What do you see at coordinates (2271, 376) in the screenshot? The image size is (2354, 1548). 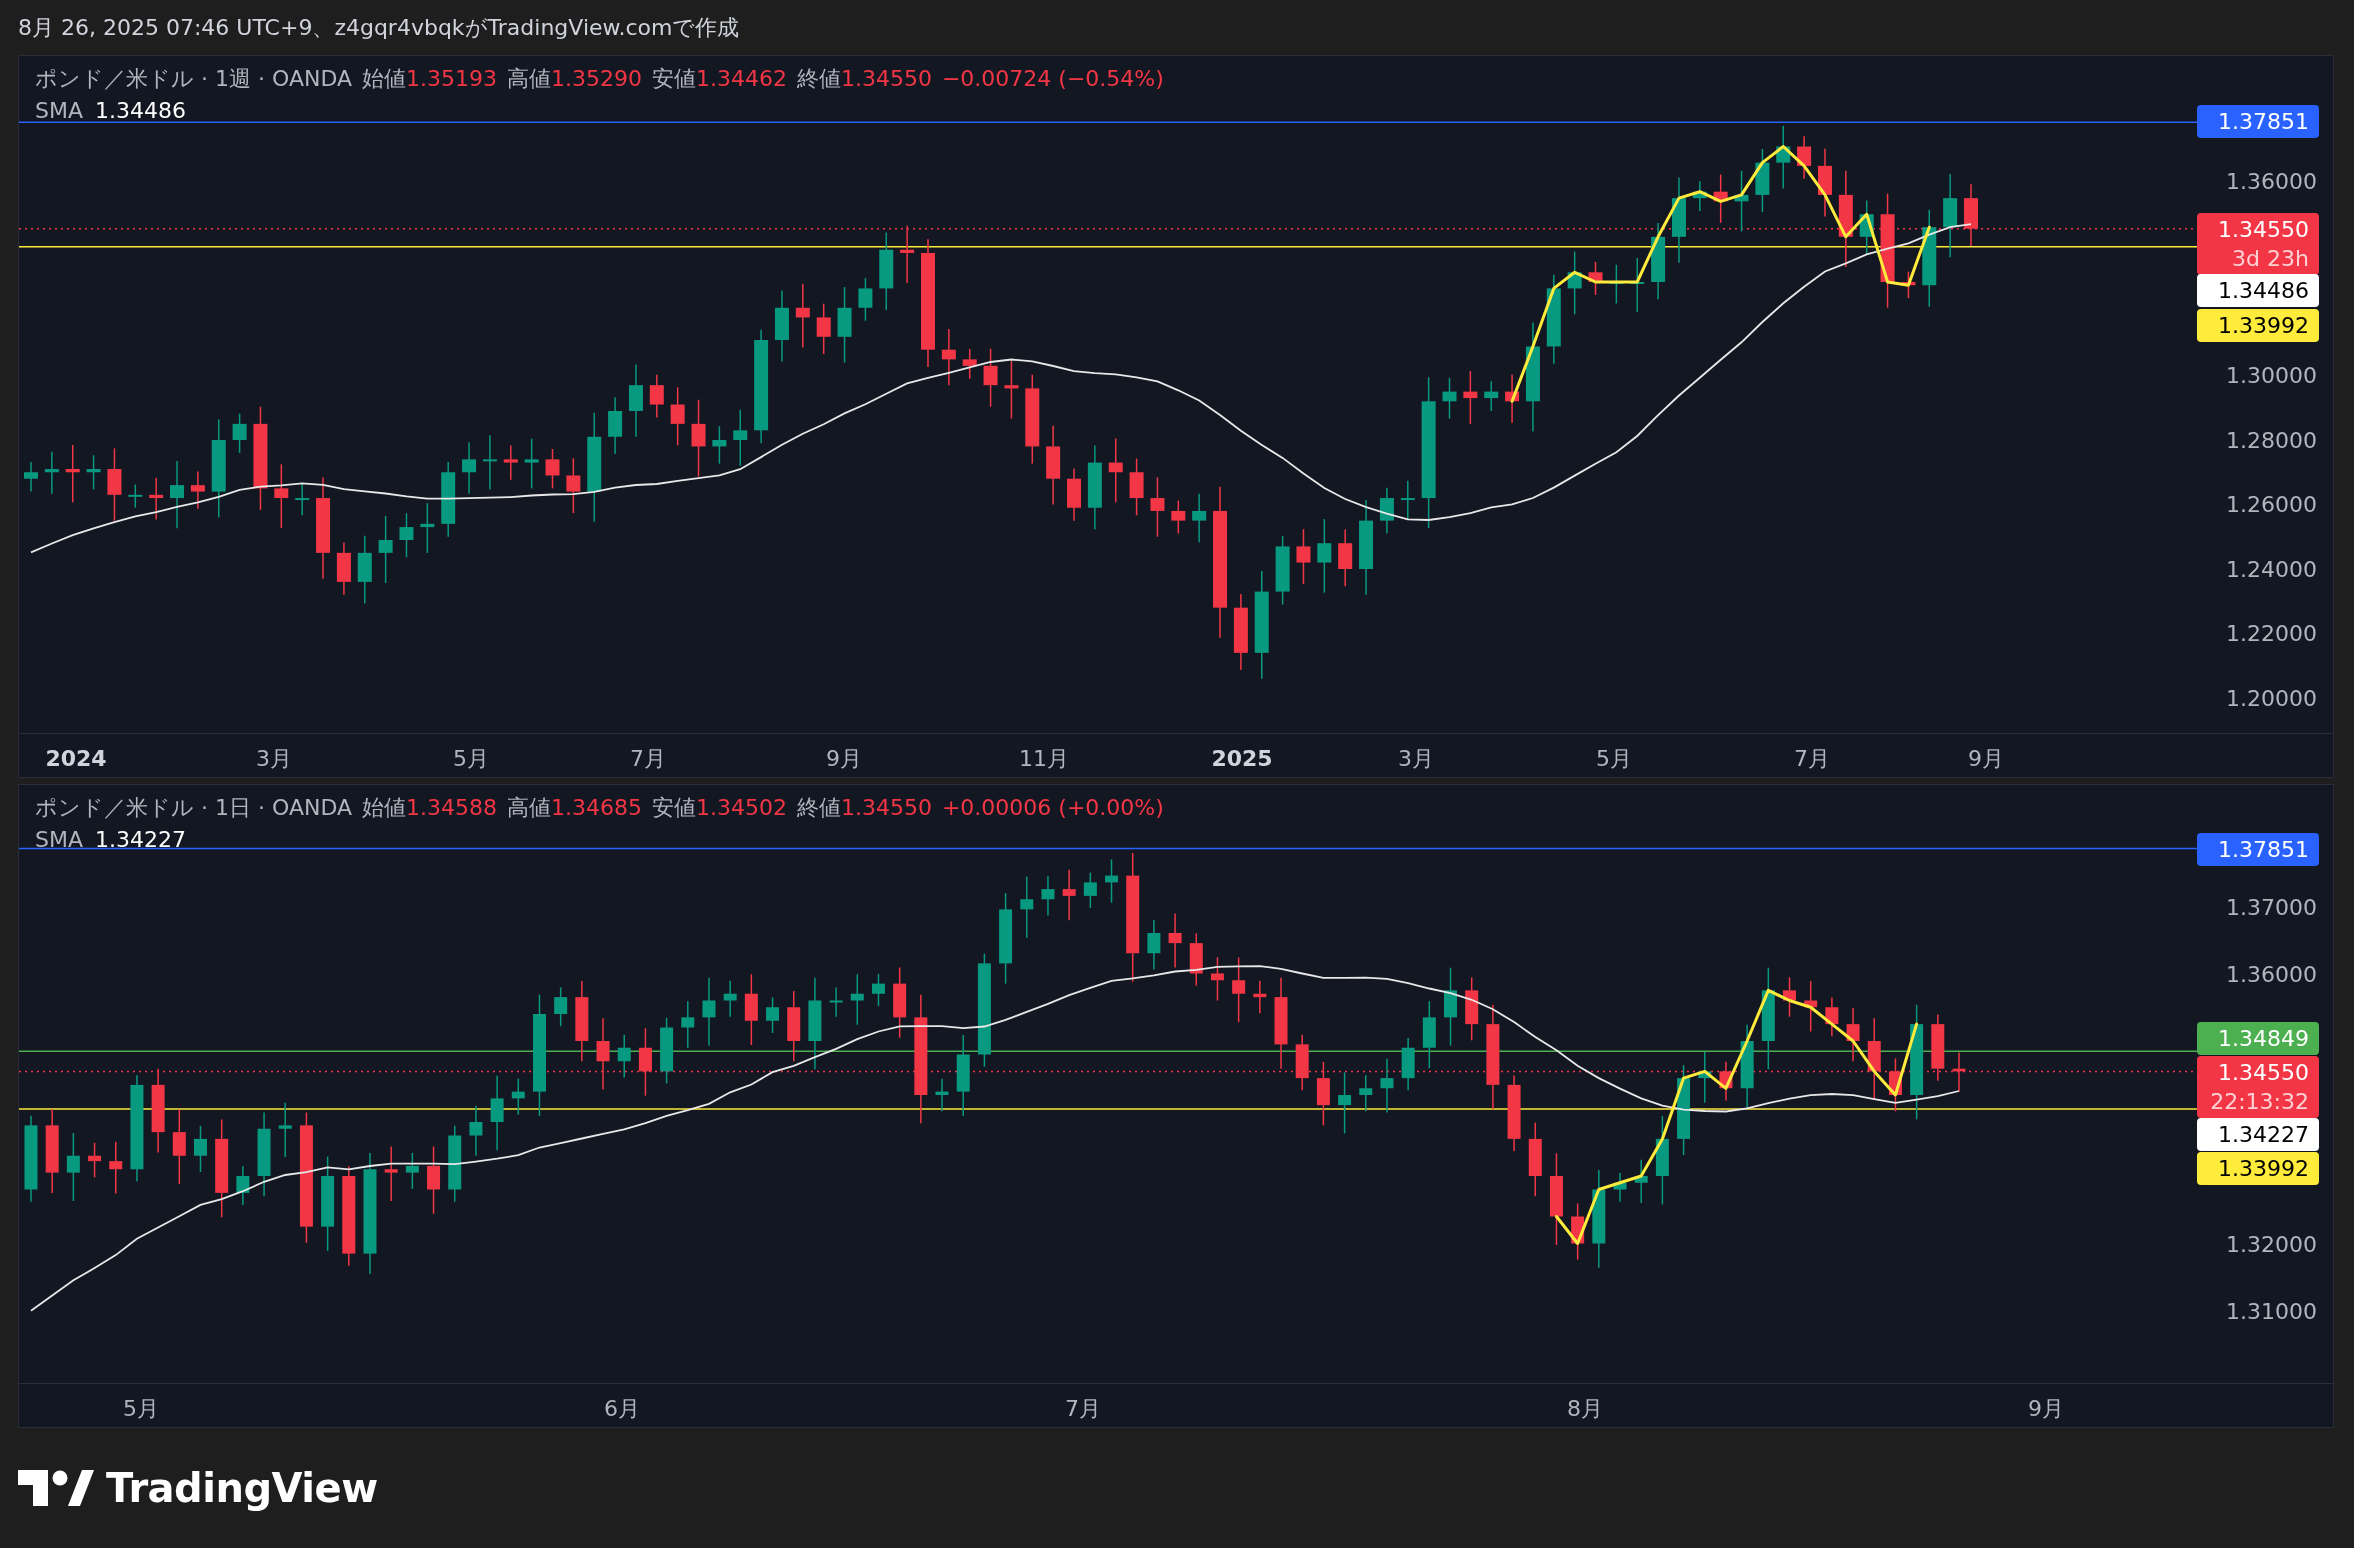 I see `price-axis-label: 1.30000` at bounding box center [2271, 376].